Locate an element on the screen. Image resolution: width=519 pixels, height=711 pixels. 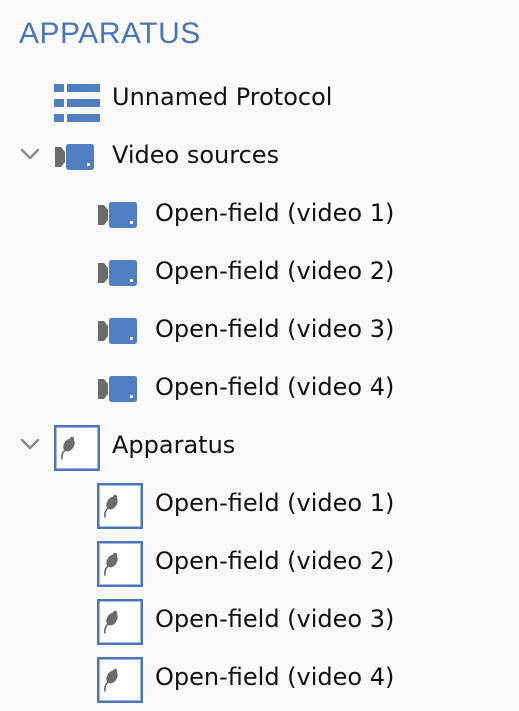
tree-item-apparatus-entry: Open-field (video 4) is located at coordinates (259, 676).